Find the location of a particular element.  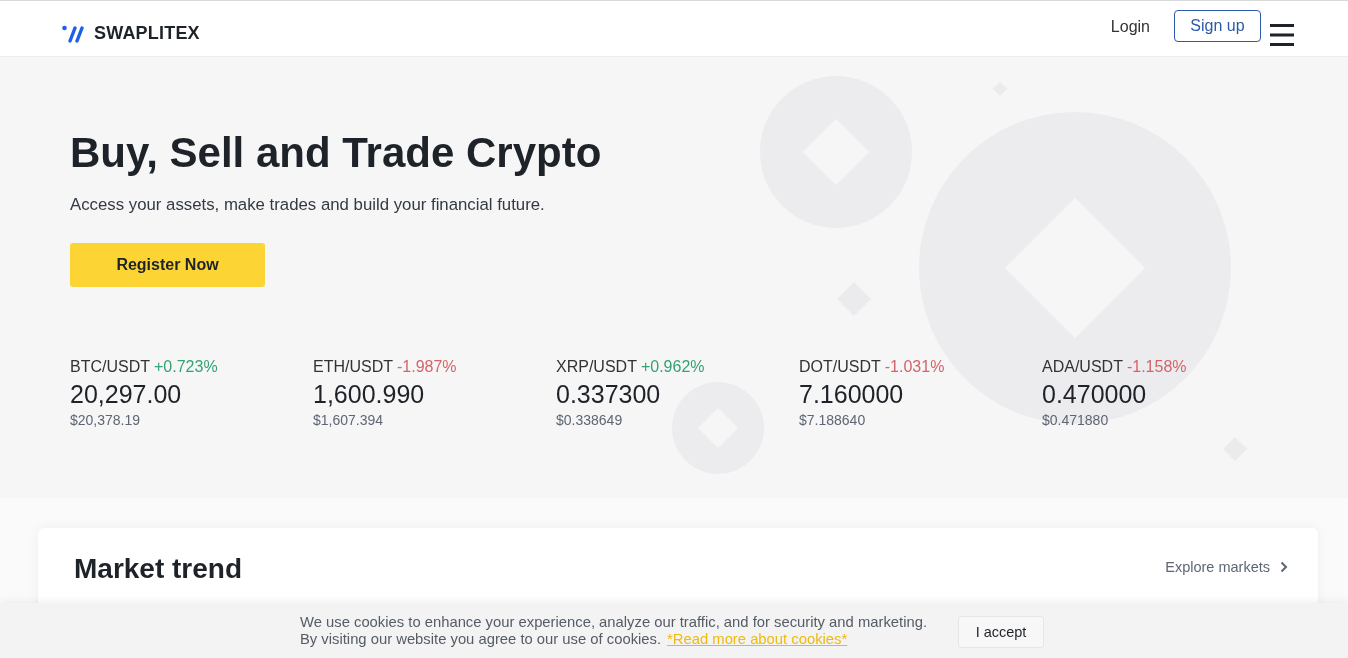

explore-markets-link: Explore markets is located at coordinates (1226, 567).